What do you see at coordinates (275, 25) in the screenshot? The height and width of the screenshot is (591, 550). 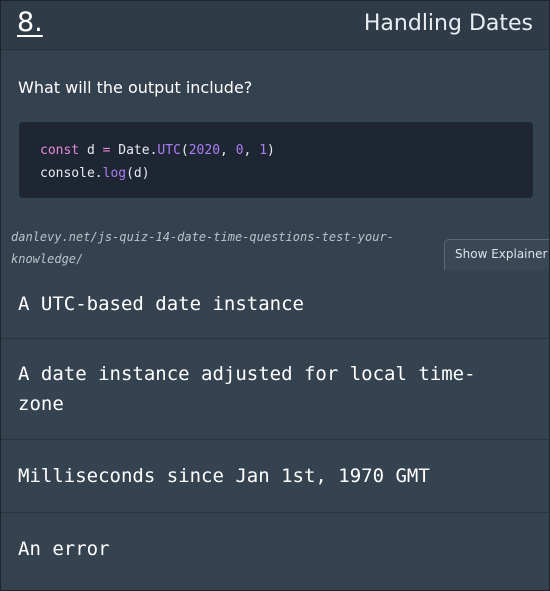 I see `quiz-header: 8. Handling Dates` at bounding box center [275, 25].